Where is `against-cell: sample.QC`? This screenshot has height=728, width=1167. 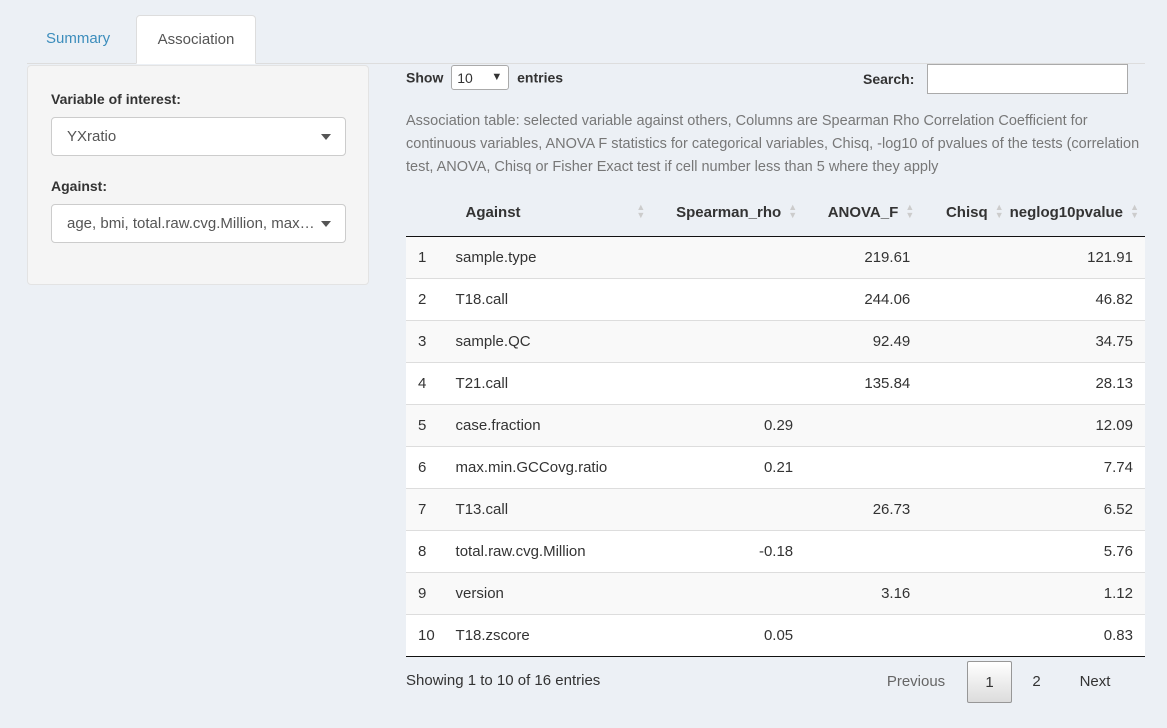
against-cell: sample.QC is located at coordinates (553, 341).